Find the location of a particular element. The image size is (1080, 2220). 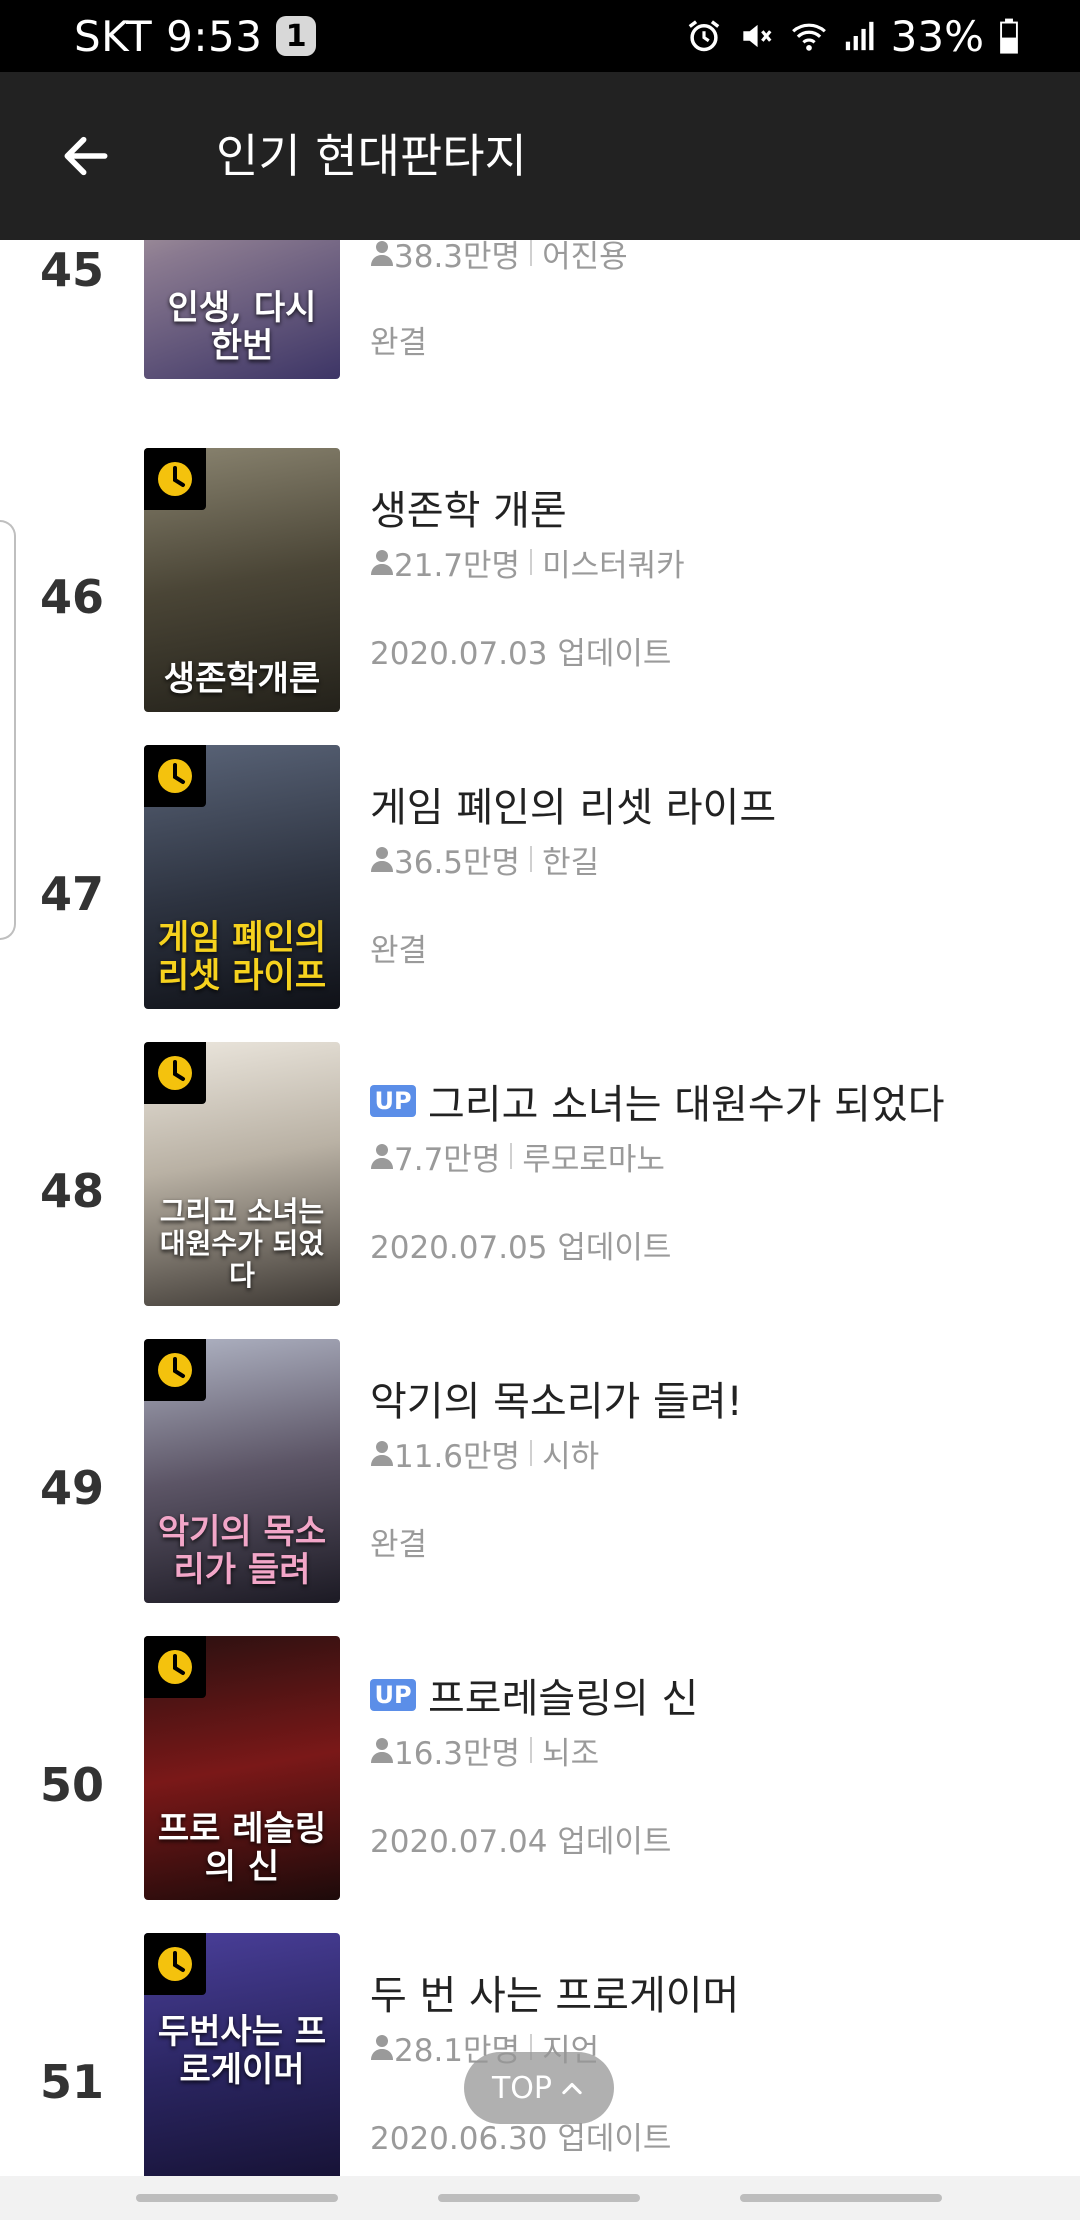

battery-percent: 33% is located at coordinates (937, 36).